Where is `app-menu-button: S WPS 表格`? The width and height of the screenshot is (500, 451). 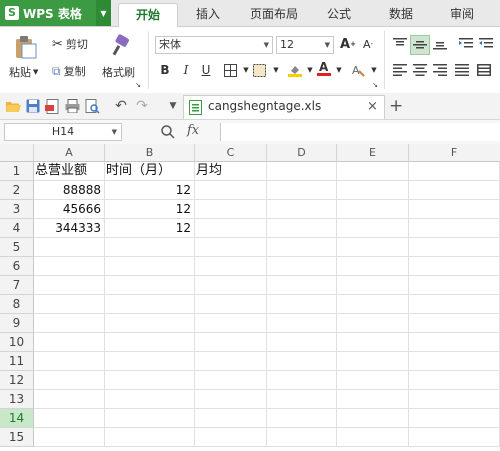 app-menu-button: S WPS 表格 is located at coordinates (48, 13).